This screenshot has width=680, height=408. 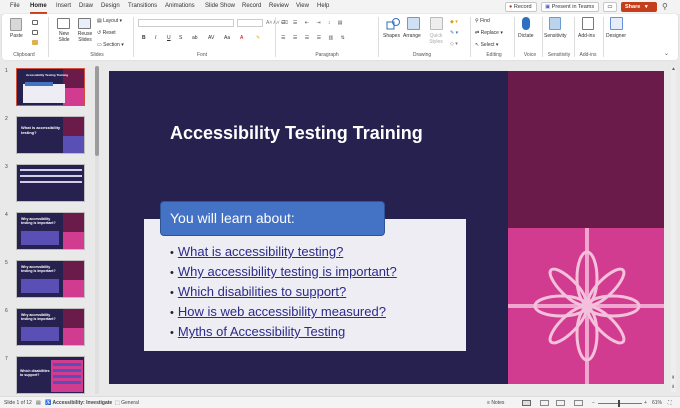 What do you see at coordinates (180, 38) in the screenshot?
I see `strikethrough-button: S` at bounding box center [180, 38].